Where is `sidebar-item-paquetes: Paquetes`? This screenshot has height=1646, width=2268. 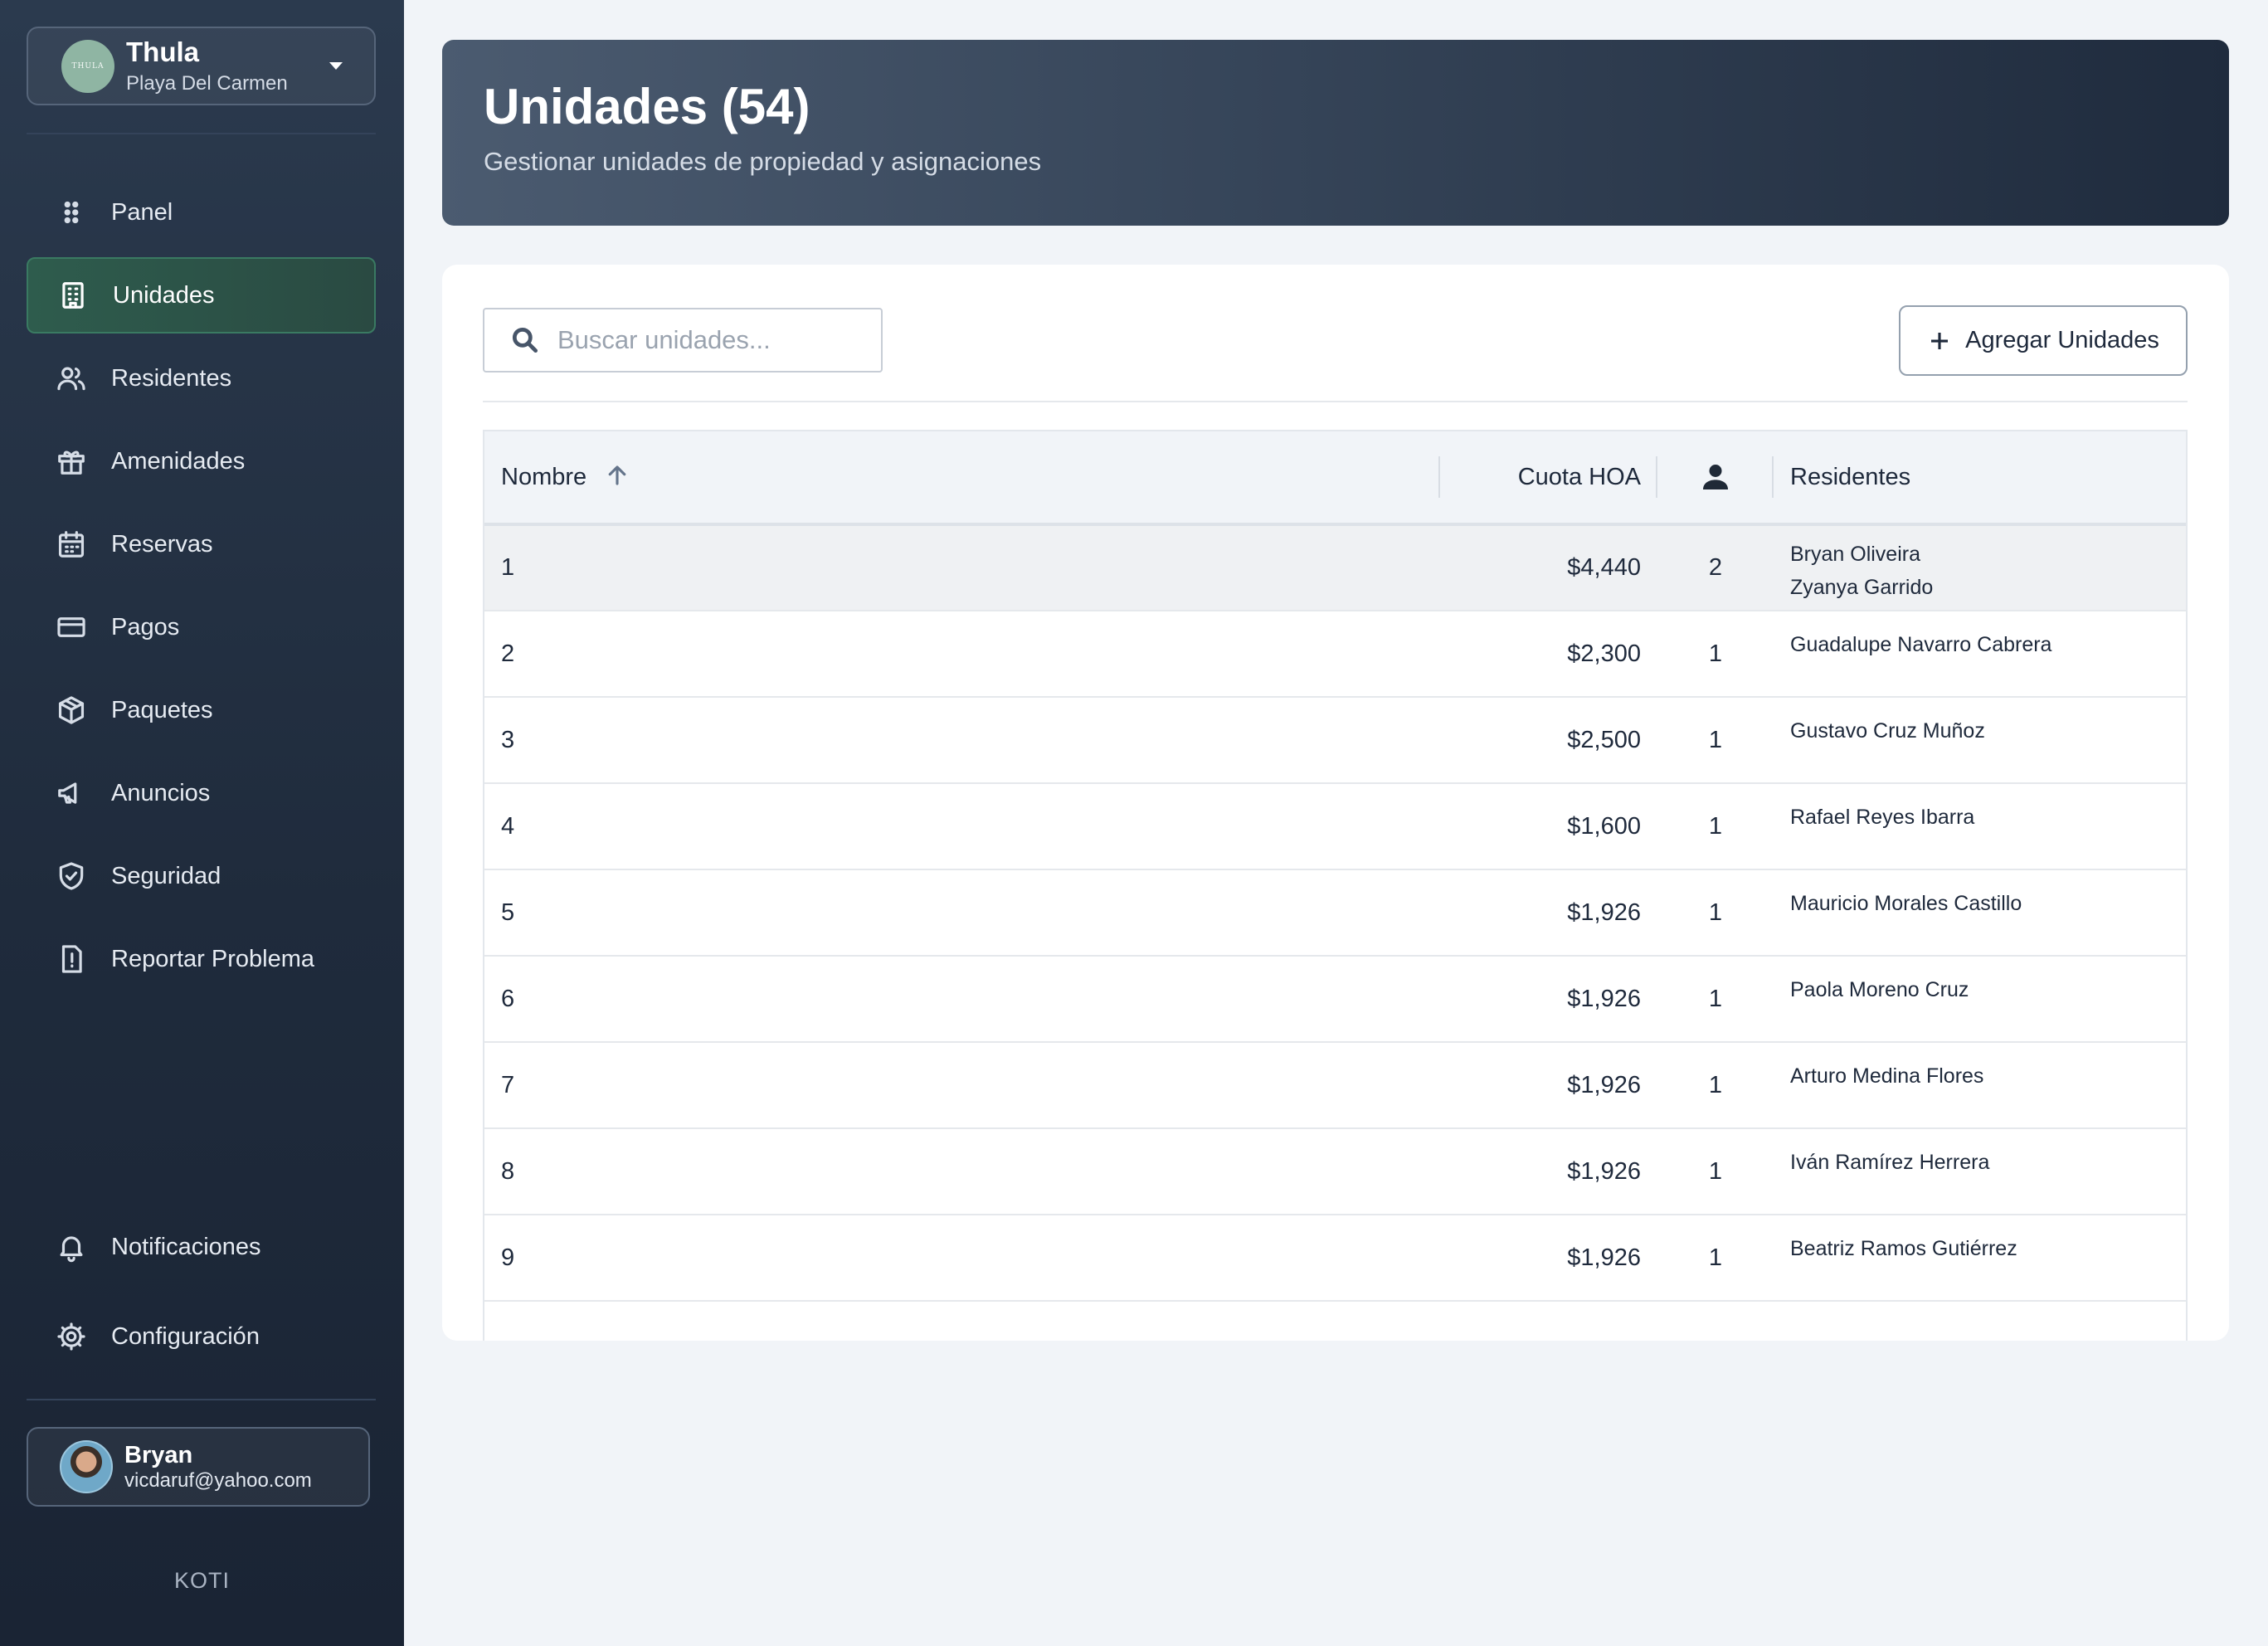 sidebar-item-paquetes: Paquetes is located at coordinates (201, 710).